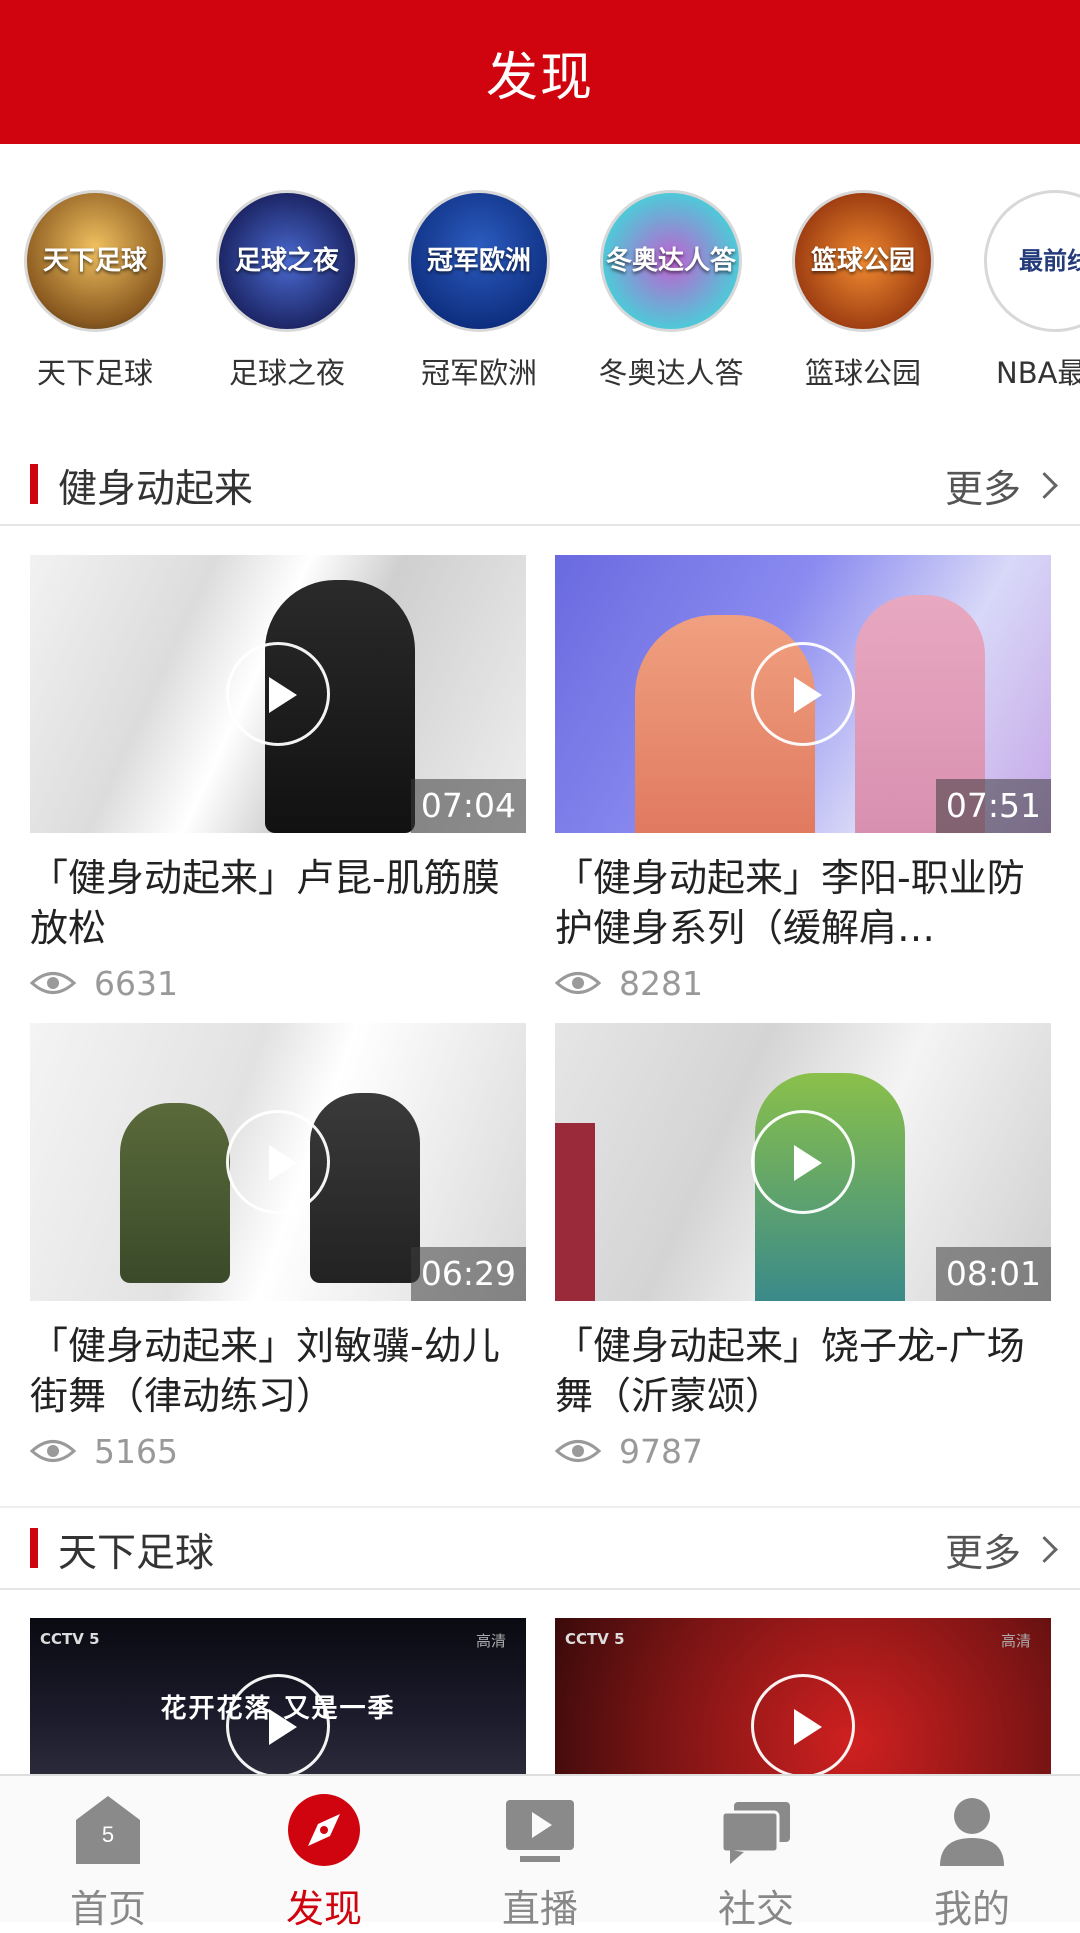 This screenshot has height=1933, width=1080. Describe the element at coordinates (972, 1832) in the screenshot. I see `user-icon` at that location.